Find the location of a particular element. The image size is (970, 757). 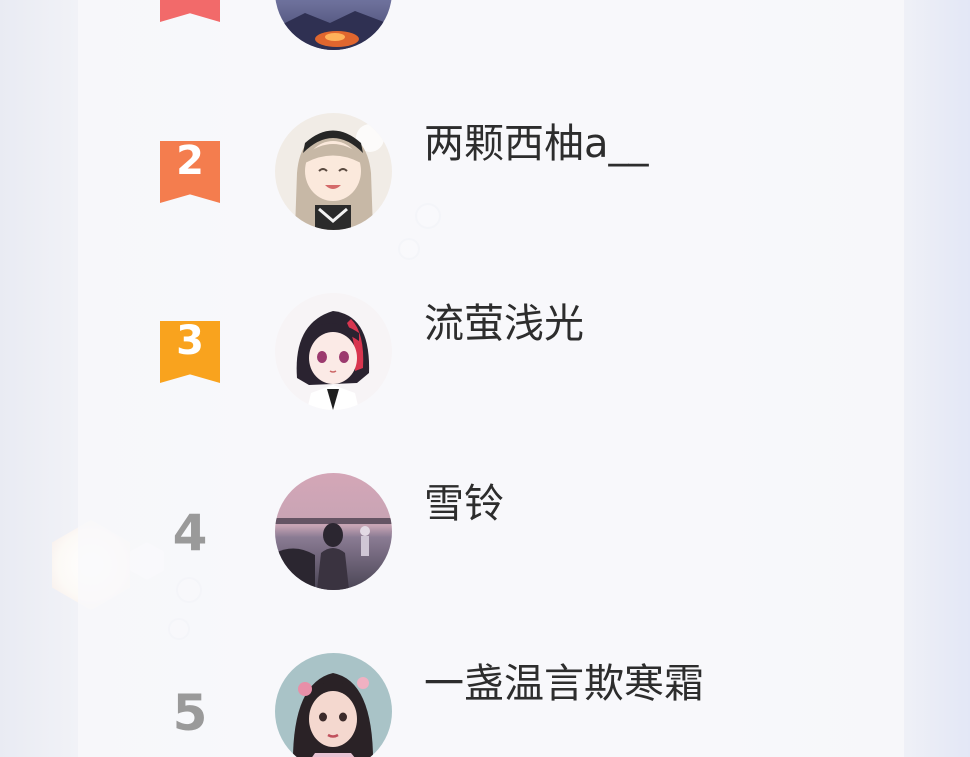

rank-number: 4 is located at coordinates (190, 533).